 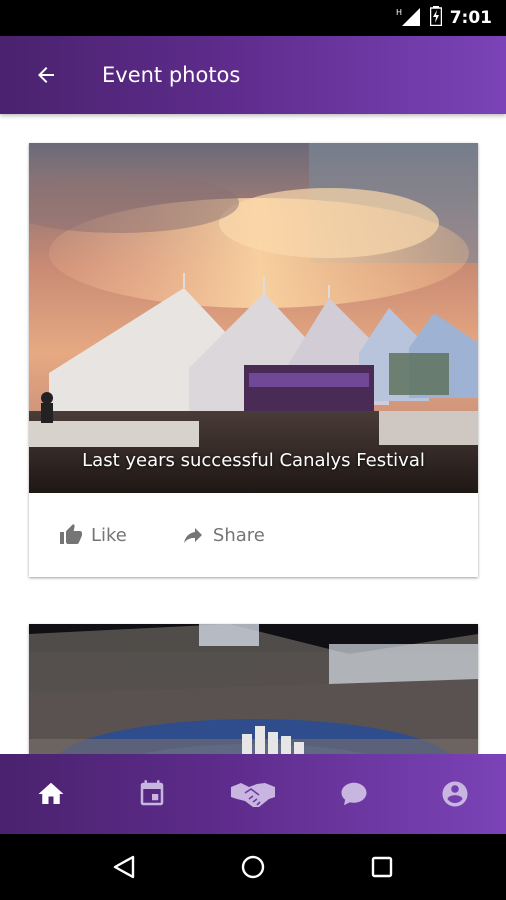 What do you see at coordinates (435, 18) in the screenshot?
I see `battery-icon` at bounding box center [435, 18].